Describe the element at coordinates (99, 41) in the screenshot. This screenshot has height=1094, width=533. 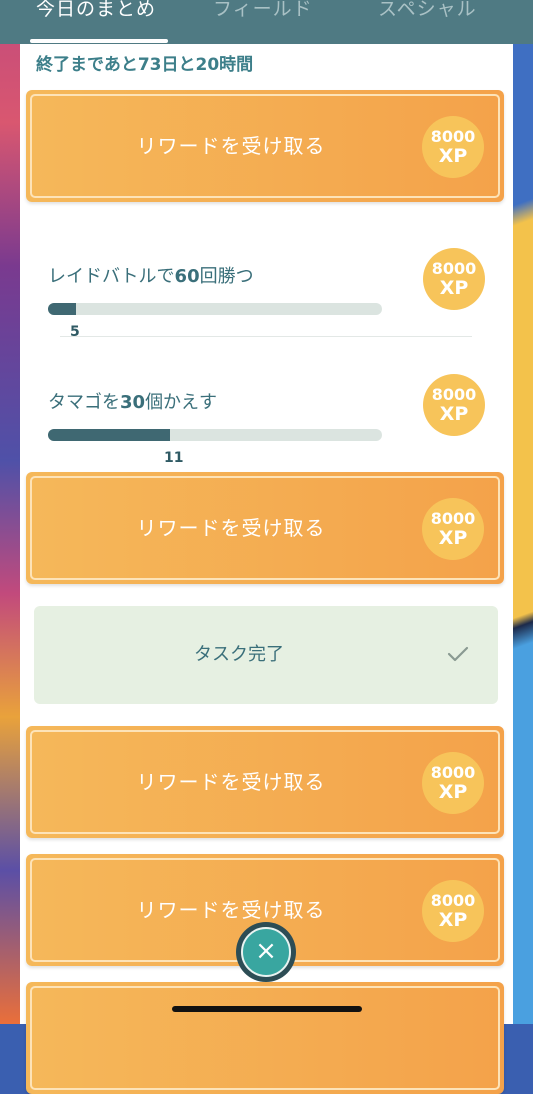
I see `active-tab-indicator` at that location.